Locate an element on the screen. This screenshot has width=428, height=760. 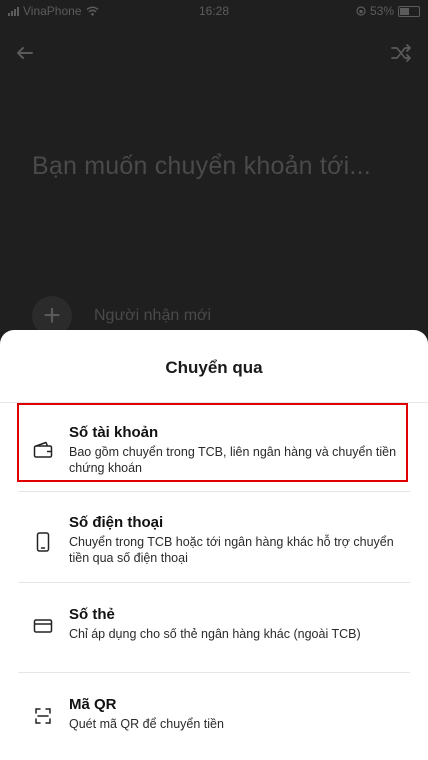
status-bar: VinaPhone 16:28 53% is located at coordinates (214, 11).